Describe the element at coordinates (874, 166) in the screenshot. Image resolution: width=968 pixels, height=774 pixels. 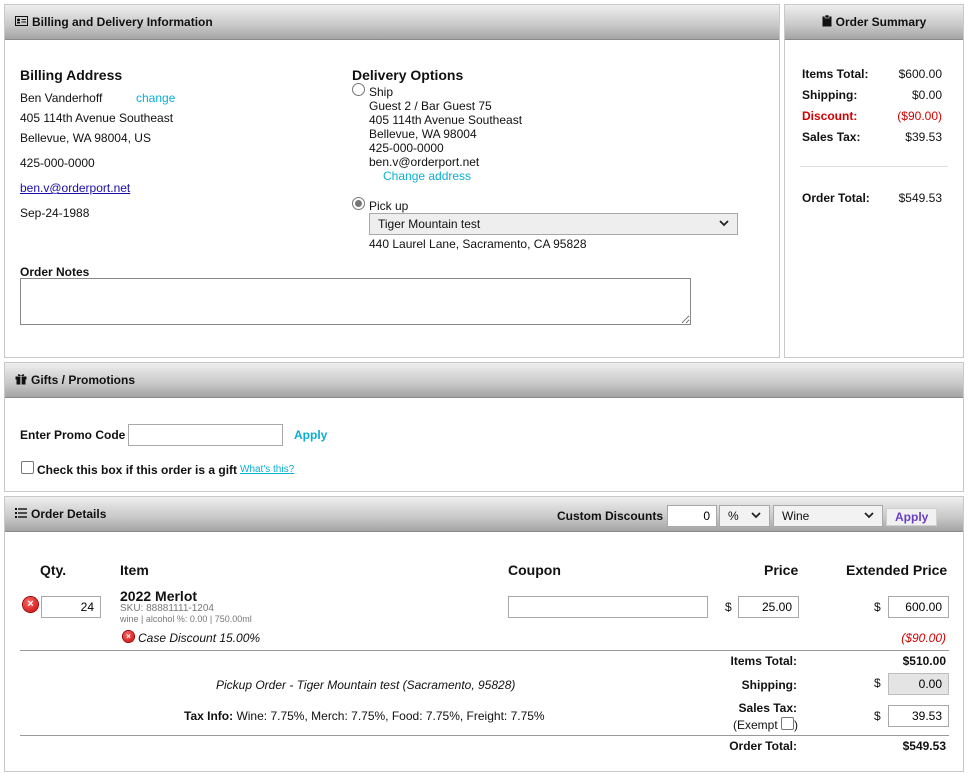
I see `summary-divider` at that location.